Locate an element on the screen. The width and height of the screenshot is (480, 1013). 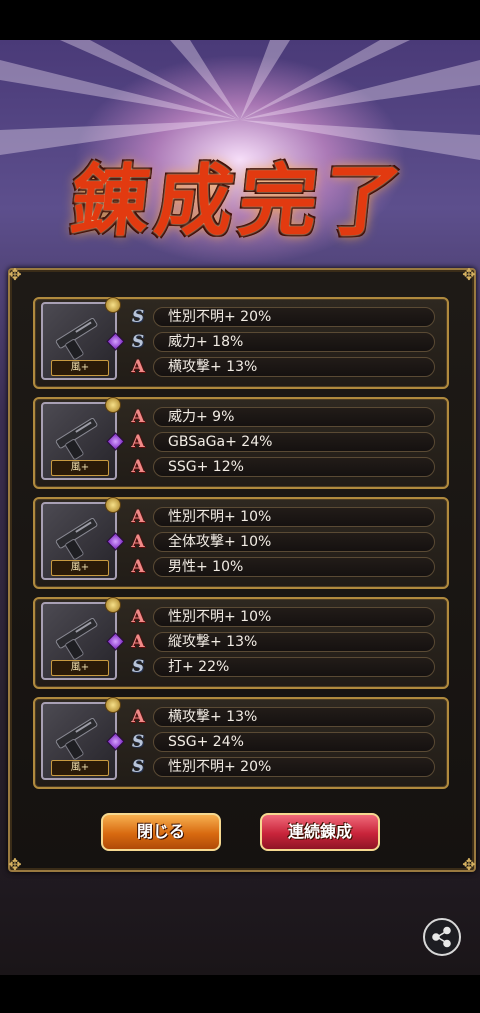
share-button is located at coordinates (442, 937).